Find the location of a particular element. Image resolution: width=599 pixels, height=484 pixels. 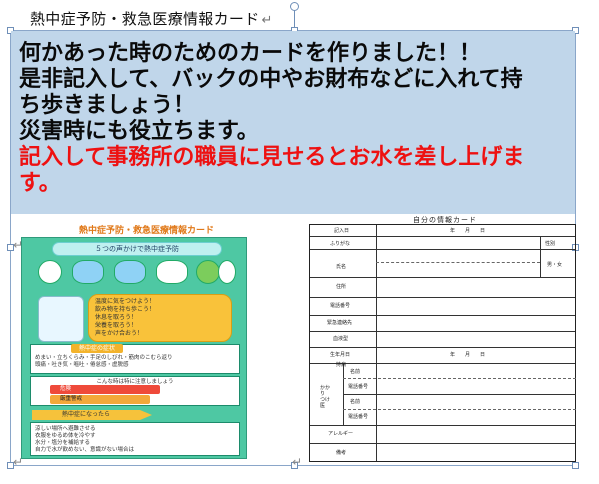

gender-value: 男・女 is located at coordinates (555, 265).